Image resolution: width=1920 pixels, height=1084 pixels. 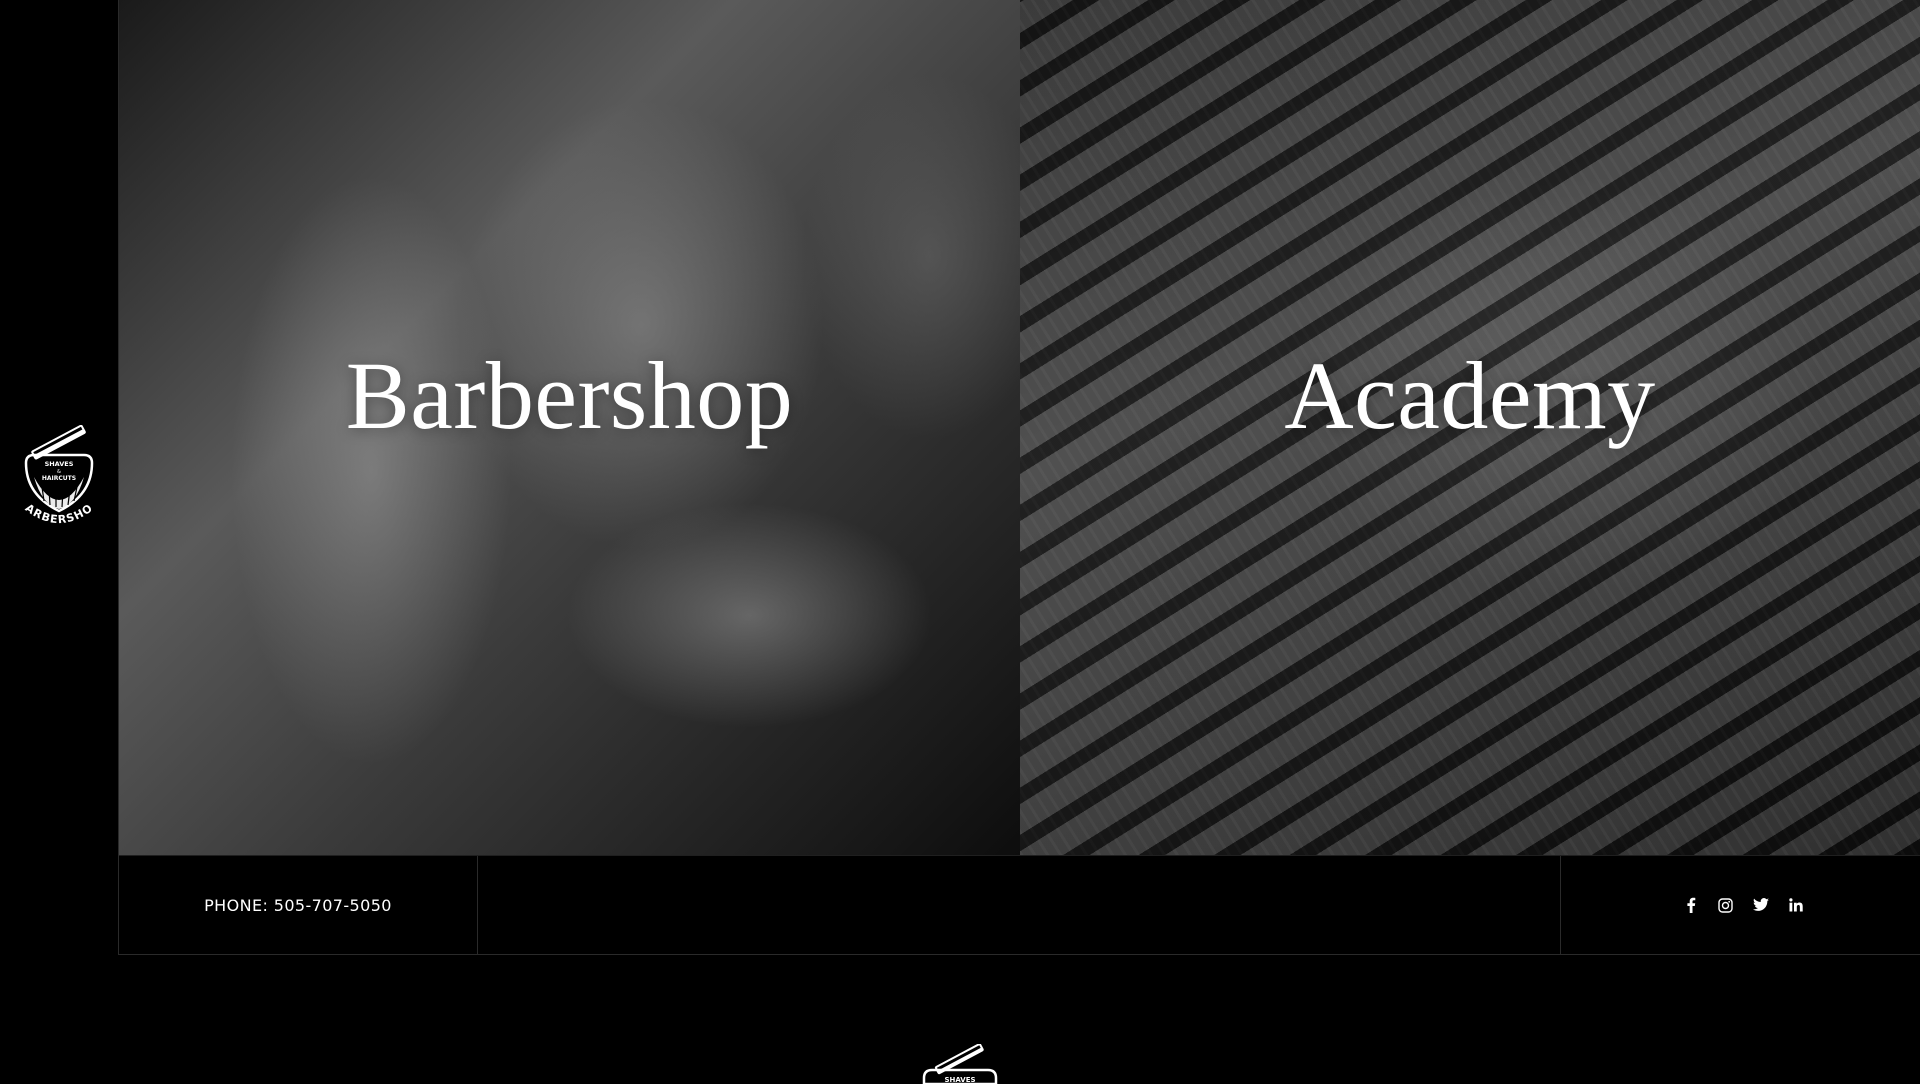 I want to click on footer-logo: SHAVES, so click(x=960, y=1064).